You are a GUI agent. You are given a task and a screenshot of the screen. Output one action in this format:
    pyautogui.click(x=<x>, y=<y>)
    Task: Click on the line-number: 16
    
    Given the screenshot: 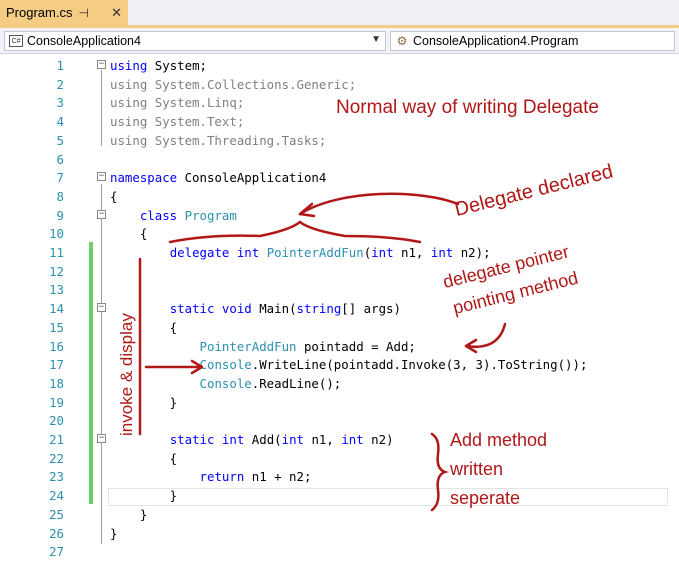 What is the action you would take?
    pyautogui.click(x=56, y=346)
    